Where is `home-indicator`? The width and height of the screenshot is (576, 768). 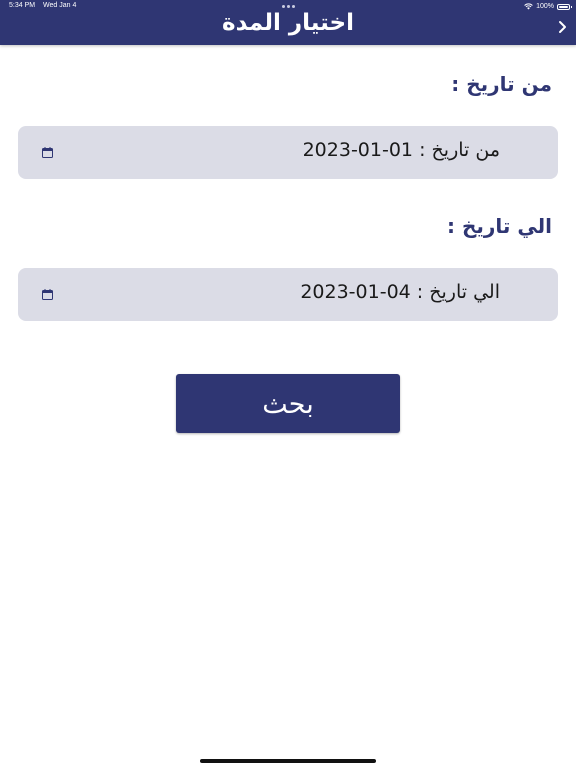
home-indicator is located at coordinates (288, 761).